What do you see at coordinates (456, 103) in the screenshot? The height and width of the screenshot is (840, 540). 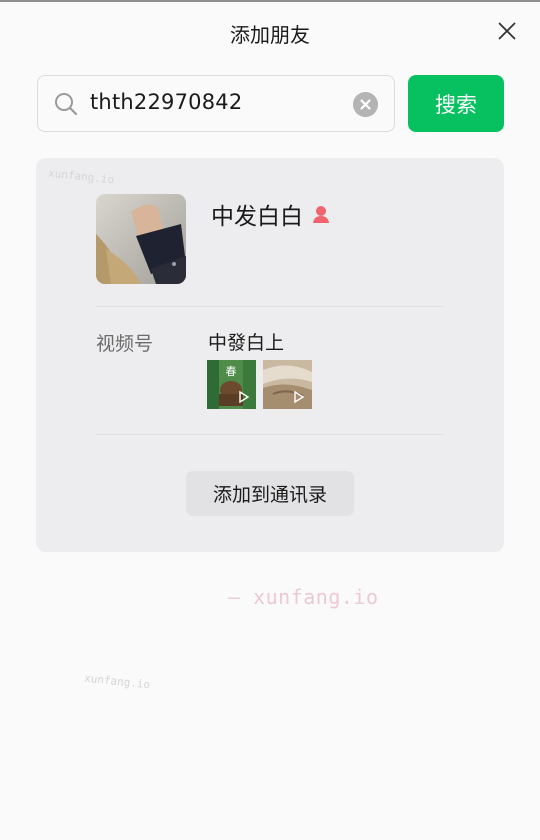 I see `search-button: 搜索` at bounding box center [456, 103].